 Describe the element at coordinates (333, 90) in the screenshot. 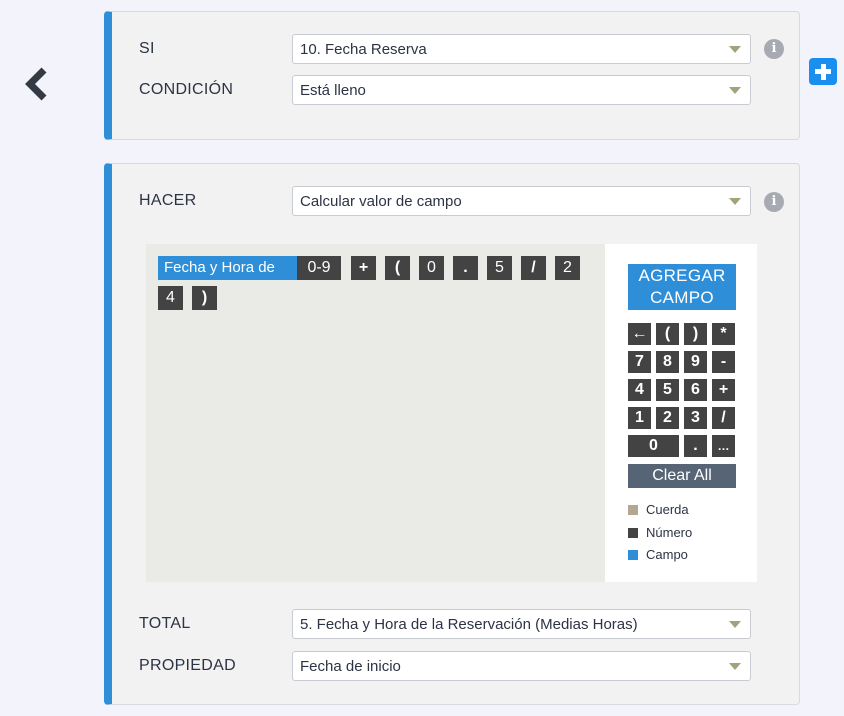

I see `condicion-select-value: Está lleno` at that location.